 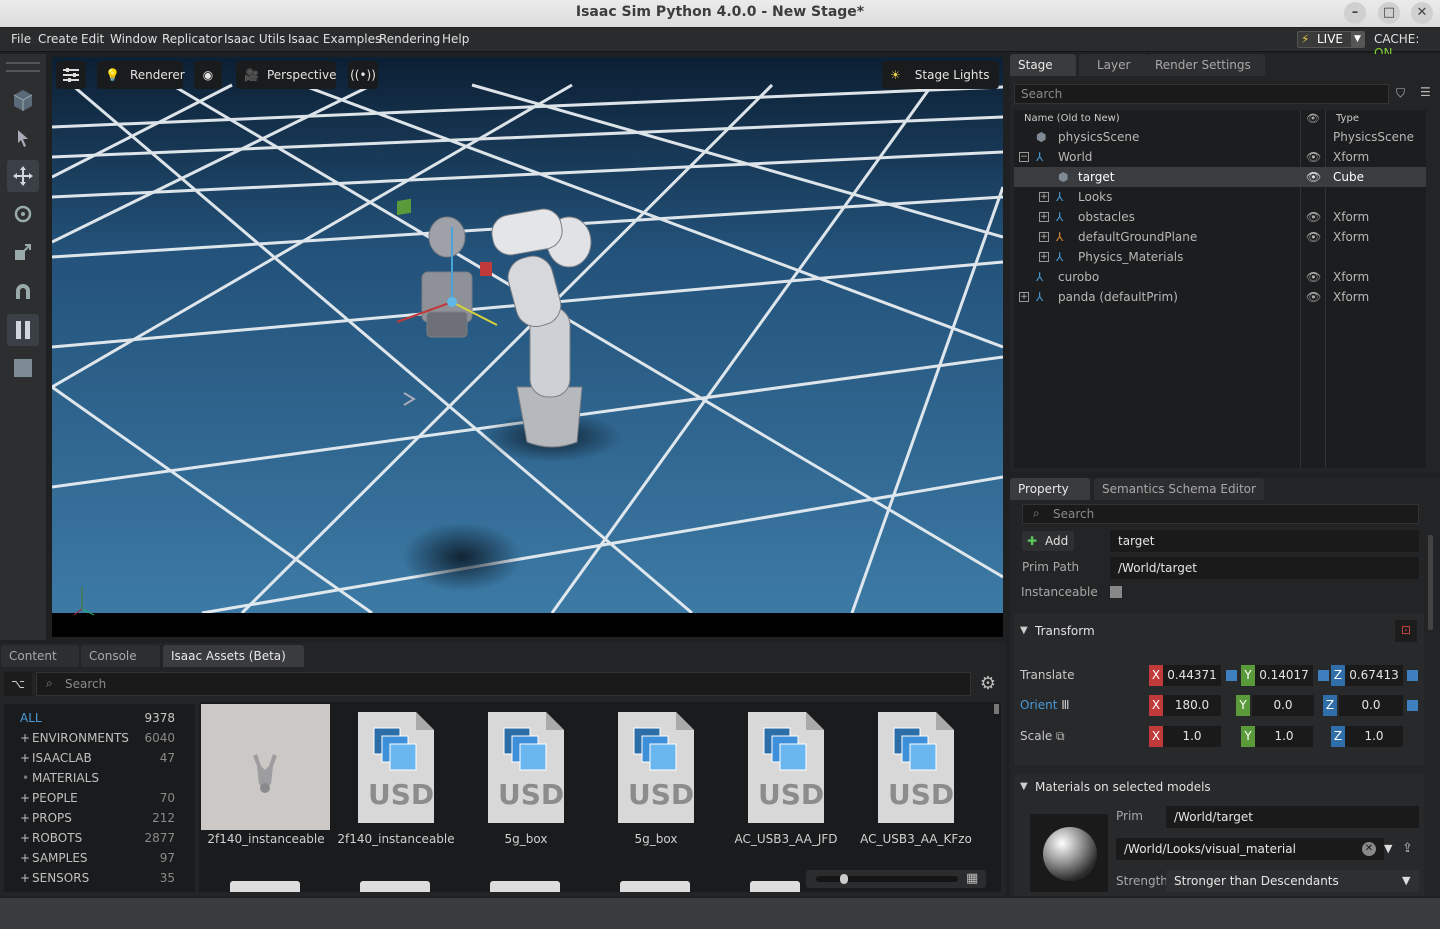 I want to click on maximize-icon: □, so click(x=1389, y=13).